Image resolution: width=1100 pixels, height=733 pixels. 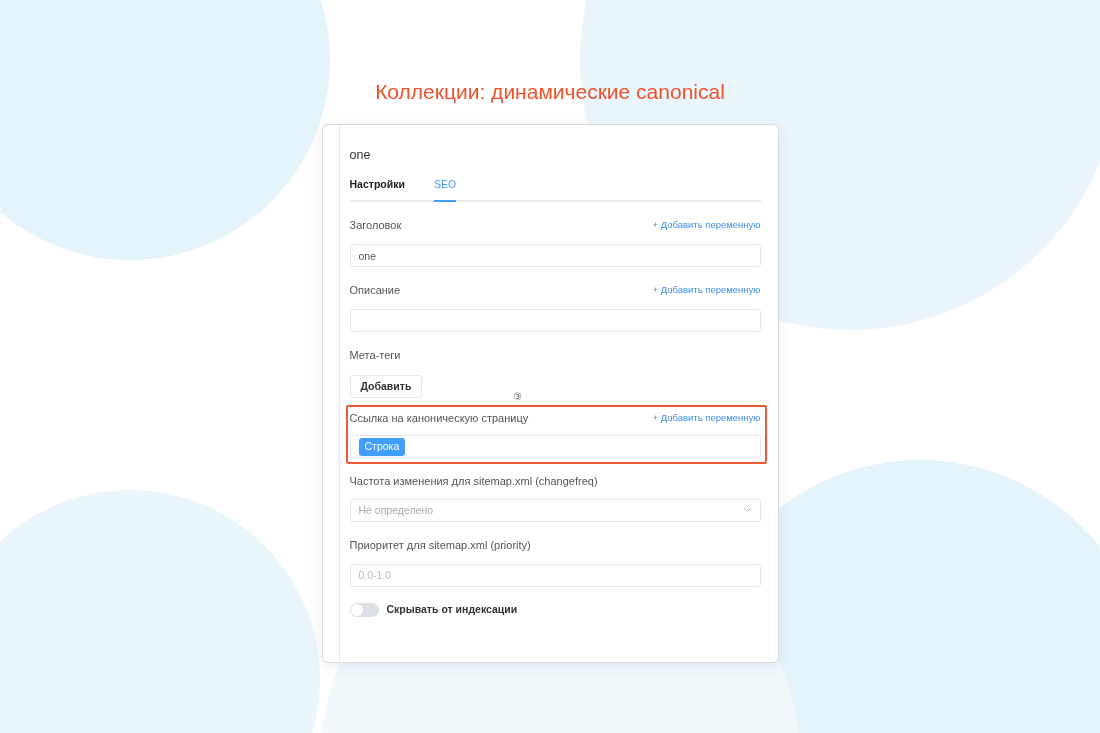 What do you see at coordinates (555, 510) in the screenshot?
I see `select-field: Не определено` at bounding box center [555, 510].